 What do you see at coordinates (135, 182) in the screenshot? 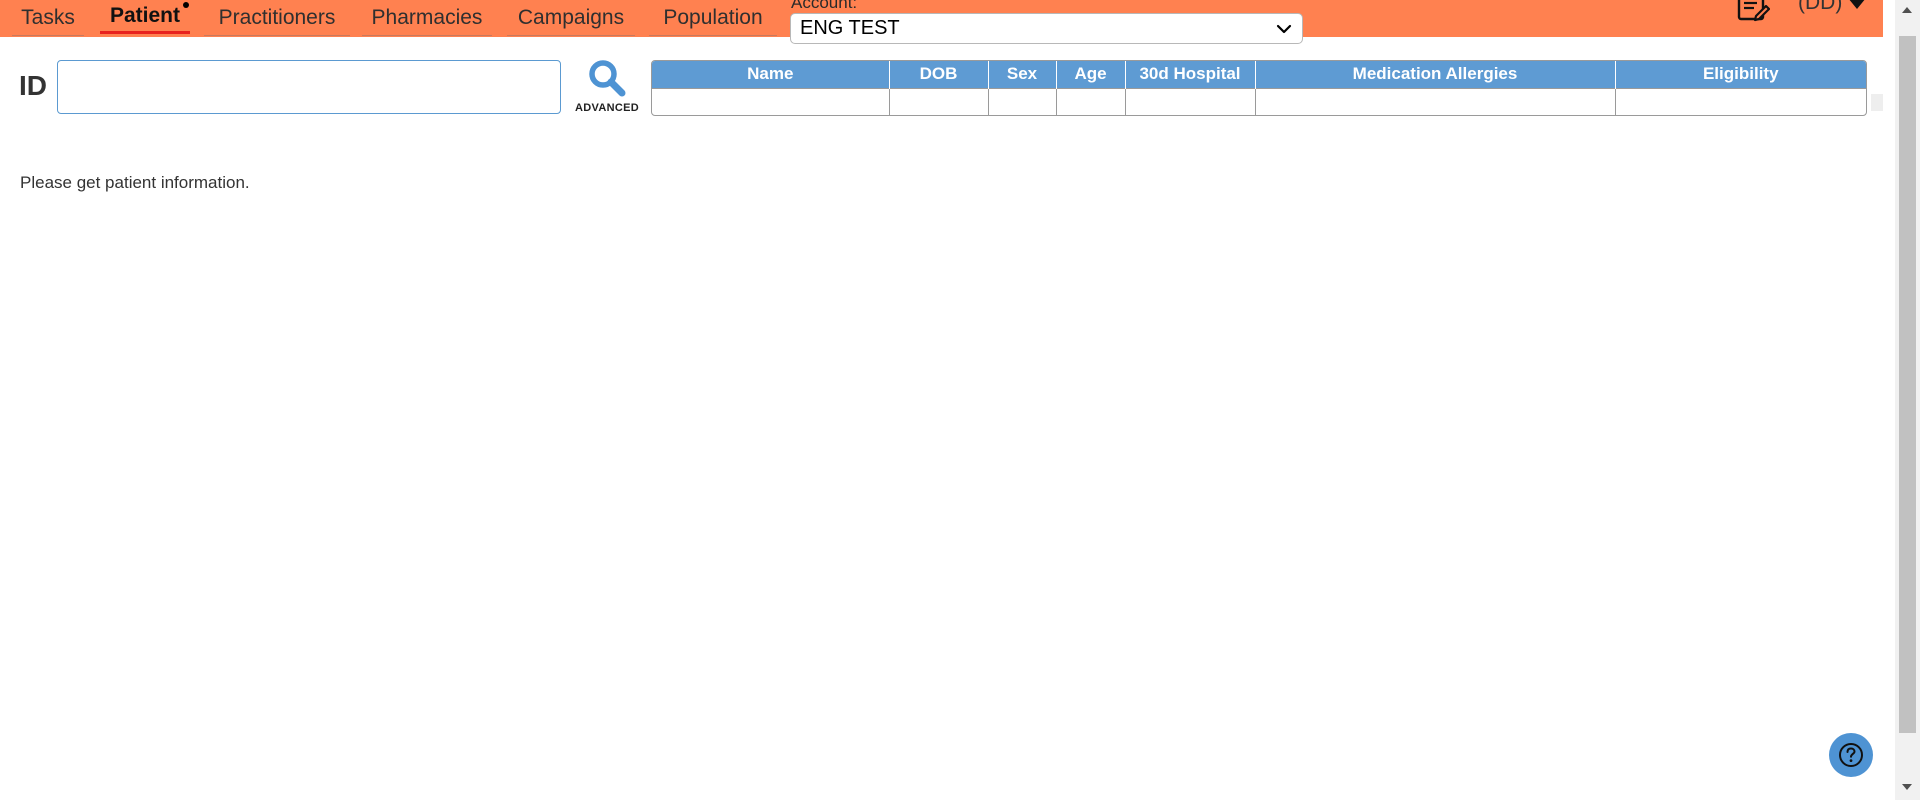
I see `status-message: Please get patient information.` at bounding box center [135, 182].